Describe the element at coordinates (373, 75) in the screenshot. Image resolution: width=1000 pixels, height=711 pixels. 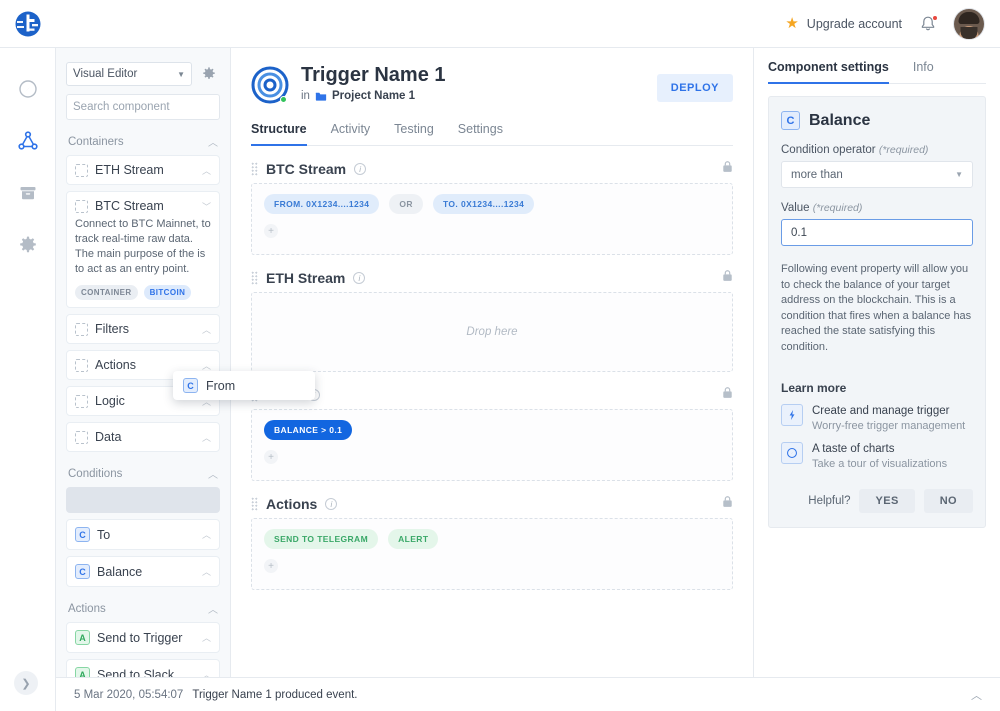
I see `page-title: Trigger Name 1` at that location.